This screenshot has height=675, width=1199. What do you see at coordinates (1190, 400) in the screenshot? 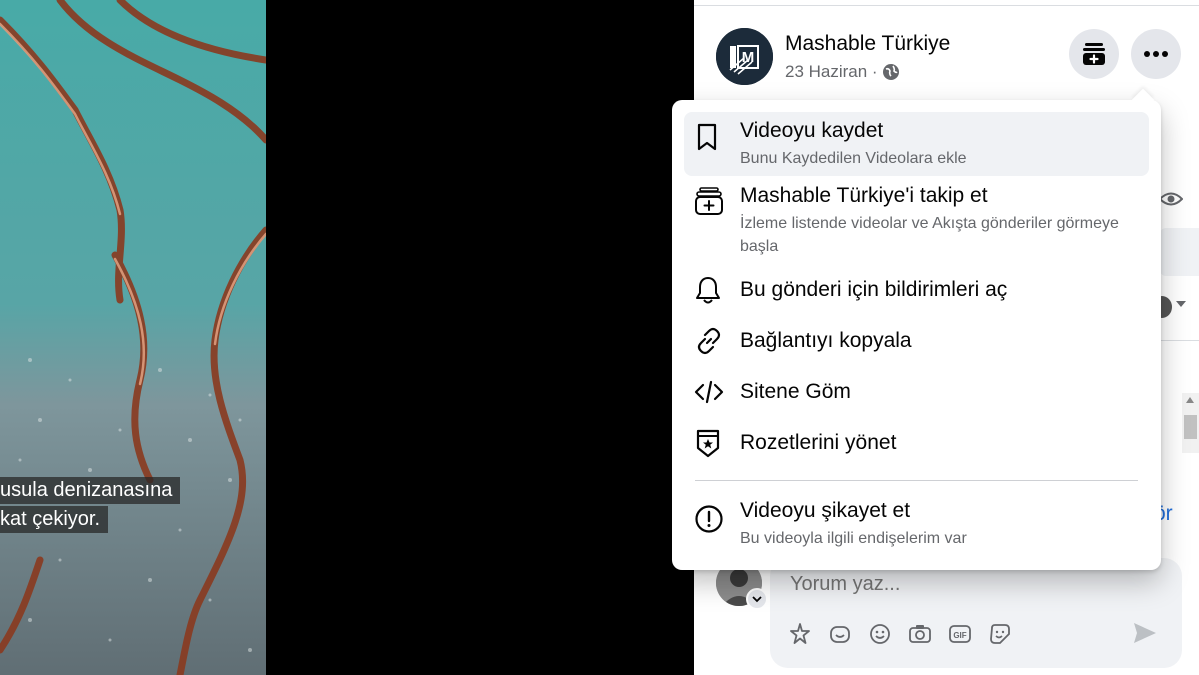
I see `scroll-up-arrow-icon` at bounding box center [1190, 400].